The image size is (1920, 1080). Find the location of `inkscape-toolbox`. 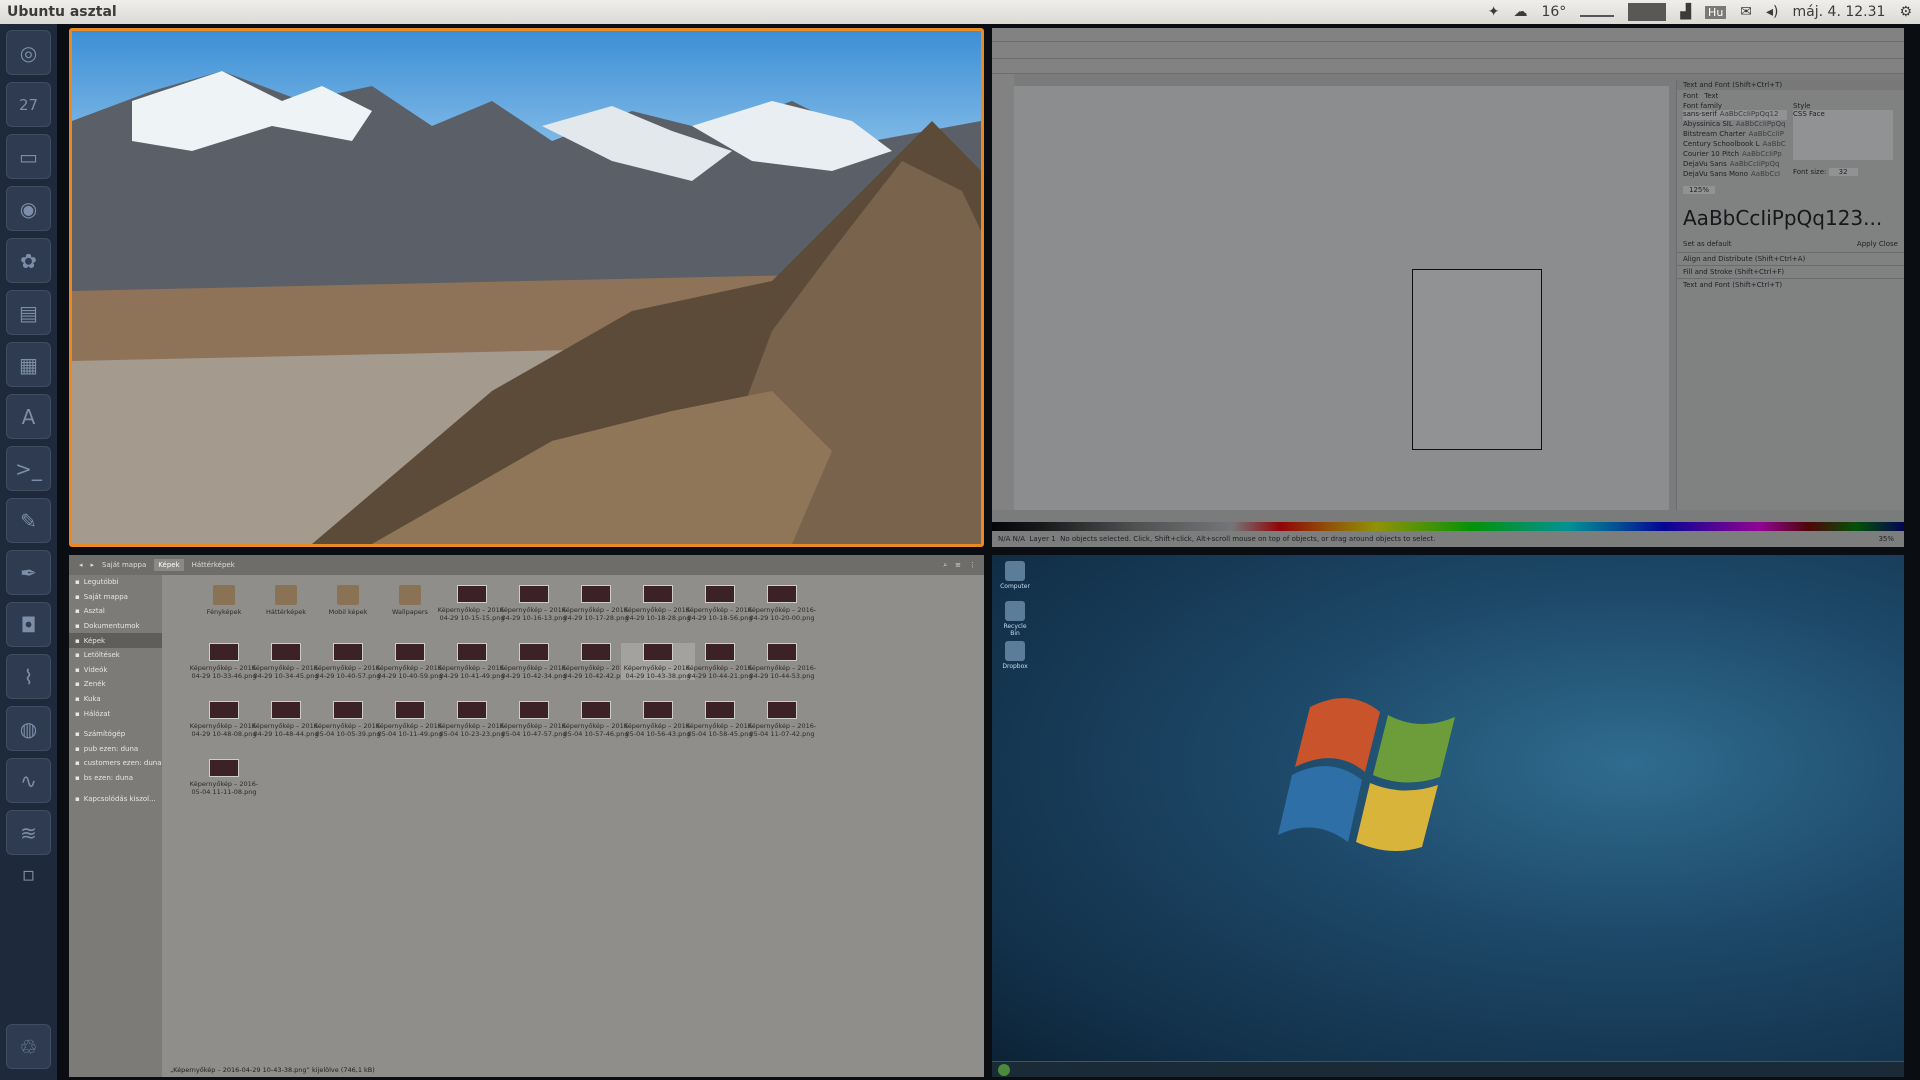

inkscape-toolbox is located at coordinates (1003, 292).